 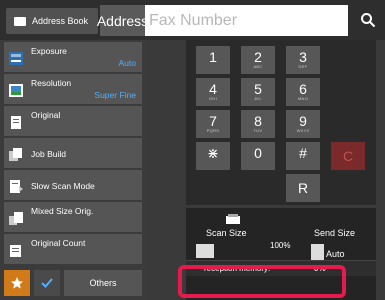 I want to click on key-2: 2 ABC, so click(x=258, y=60).